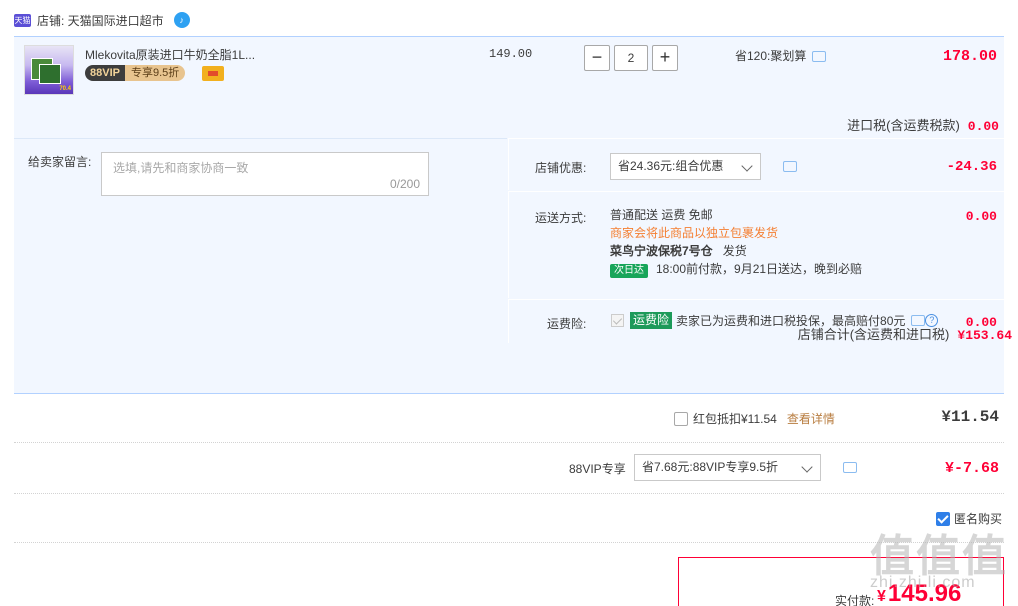  What do you see at coordinates (265, 174) in the screenshot?
I see `message-textarea: 选填,请先和商家协商一致 0/200` at bounding box center [265, 174].